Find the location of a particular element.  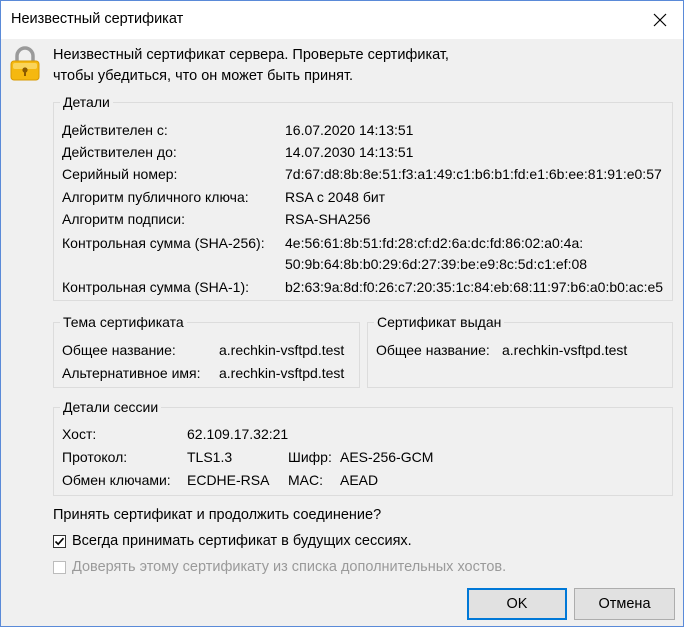

protocol-label: Протокол: is located at coordinates (95, 457).